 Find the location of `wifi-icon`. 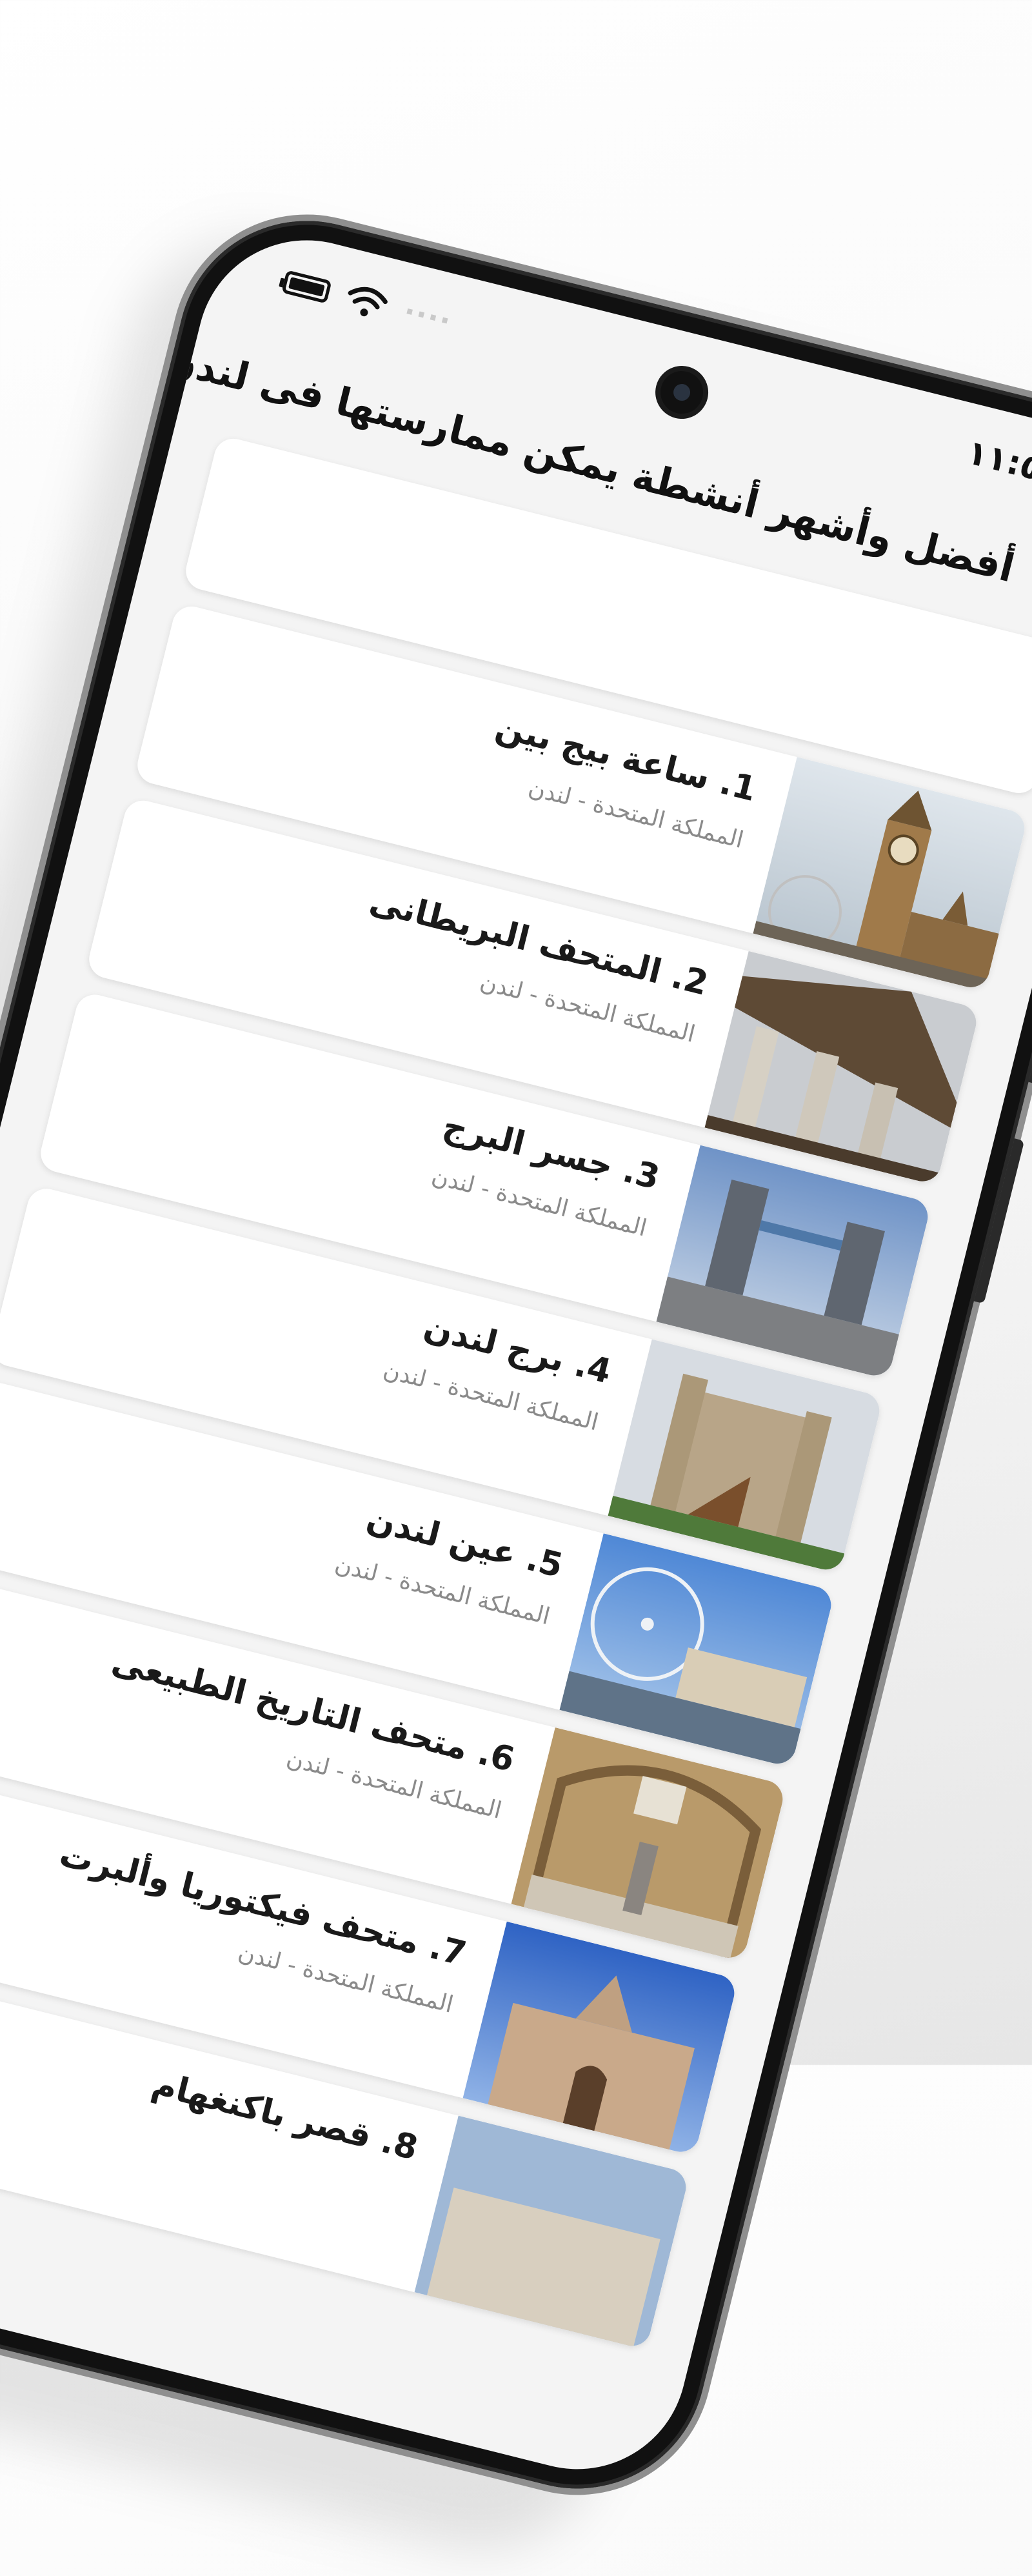

wifi-icon is located at coordinates (368, 302).